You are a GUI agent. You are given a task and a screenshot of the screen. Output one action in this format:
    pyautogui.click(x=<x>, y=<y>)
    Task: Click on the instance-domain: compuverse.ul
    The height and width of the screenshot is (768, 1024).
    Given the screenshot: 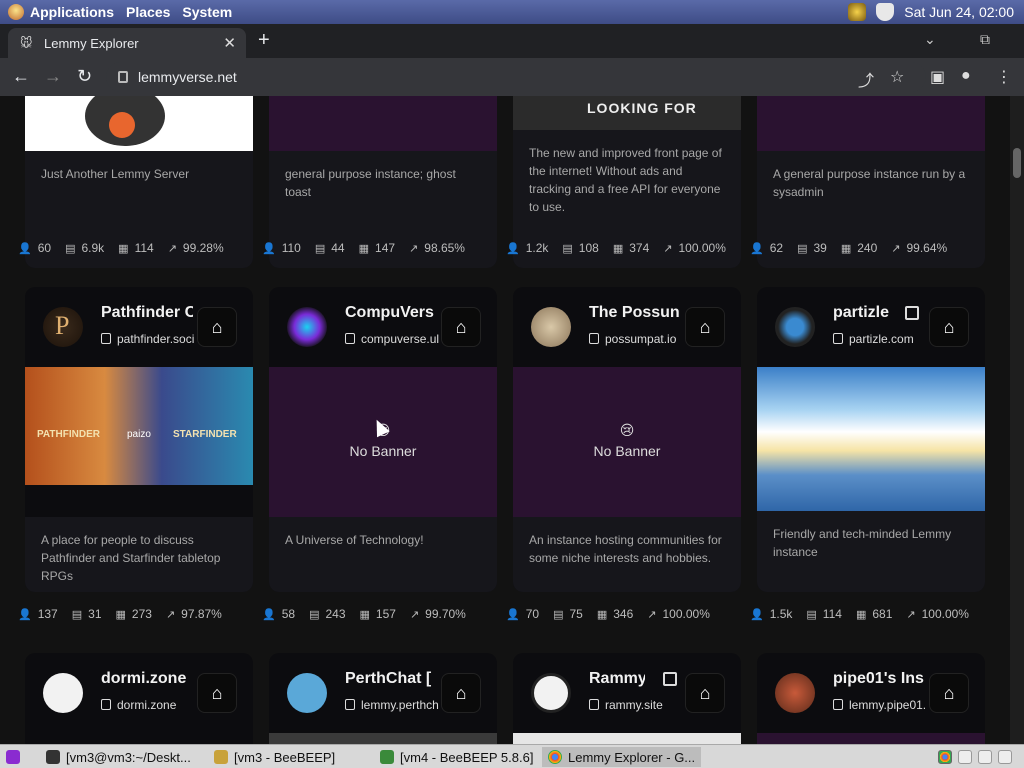 What is the action you would take?
    pyautogui.click(x=395, y=339)
    